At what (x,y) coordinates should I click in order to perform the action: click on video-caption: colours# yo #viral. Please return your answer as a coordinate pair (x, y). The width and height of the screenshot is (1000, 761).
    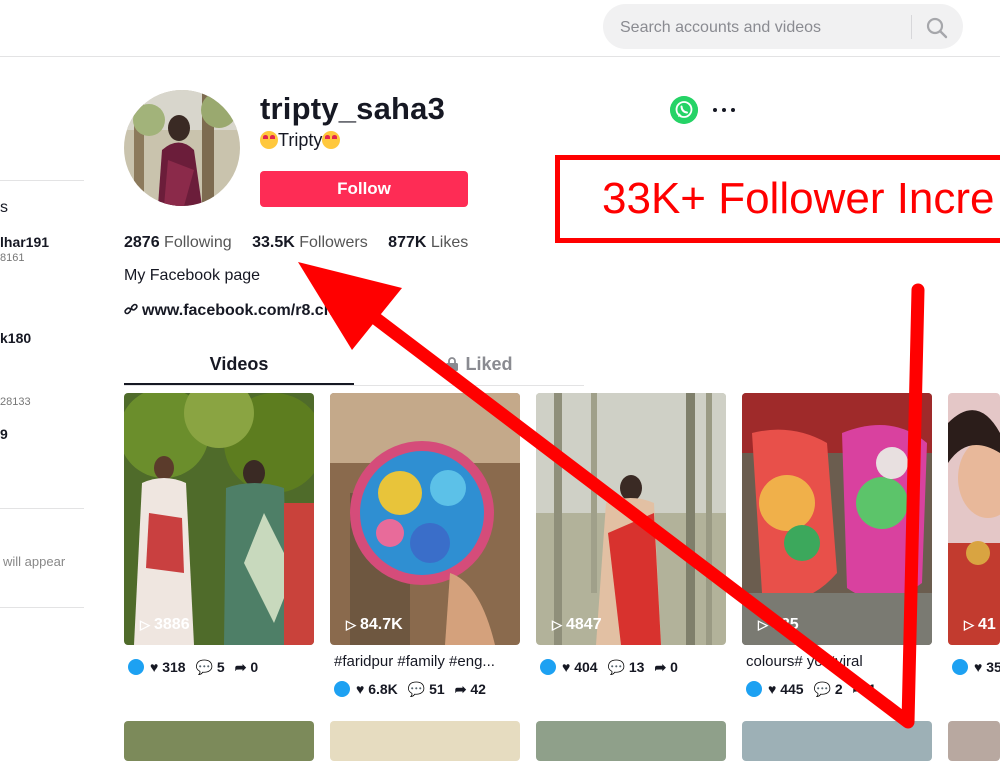
    Looking at the image, I should click on (838, 661).